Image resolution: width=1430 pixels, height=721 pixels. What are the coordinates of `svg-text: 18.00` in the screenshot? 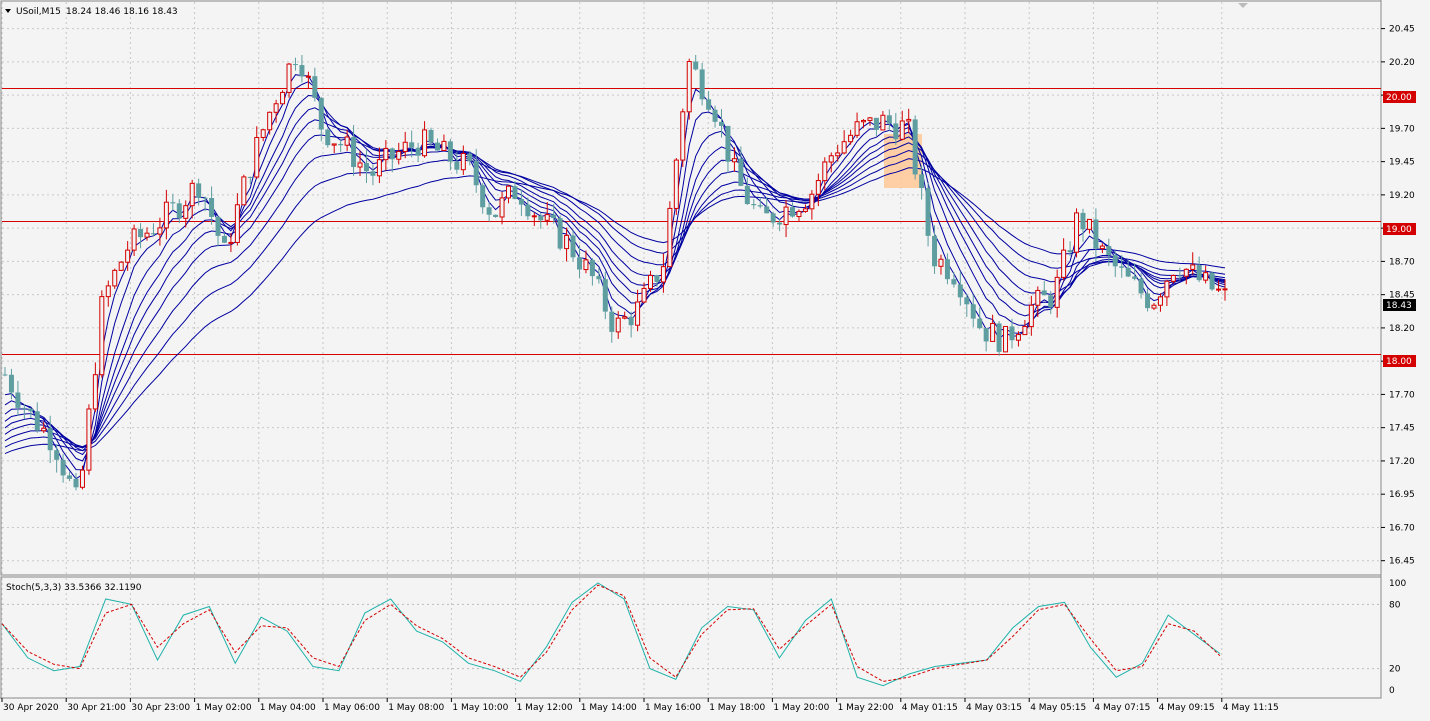 It's located at (1399, 362).